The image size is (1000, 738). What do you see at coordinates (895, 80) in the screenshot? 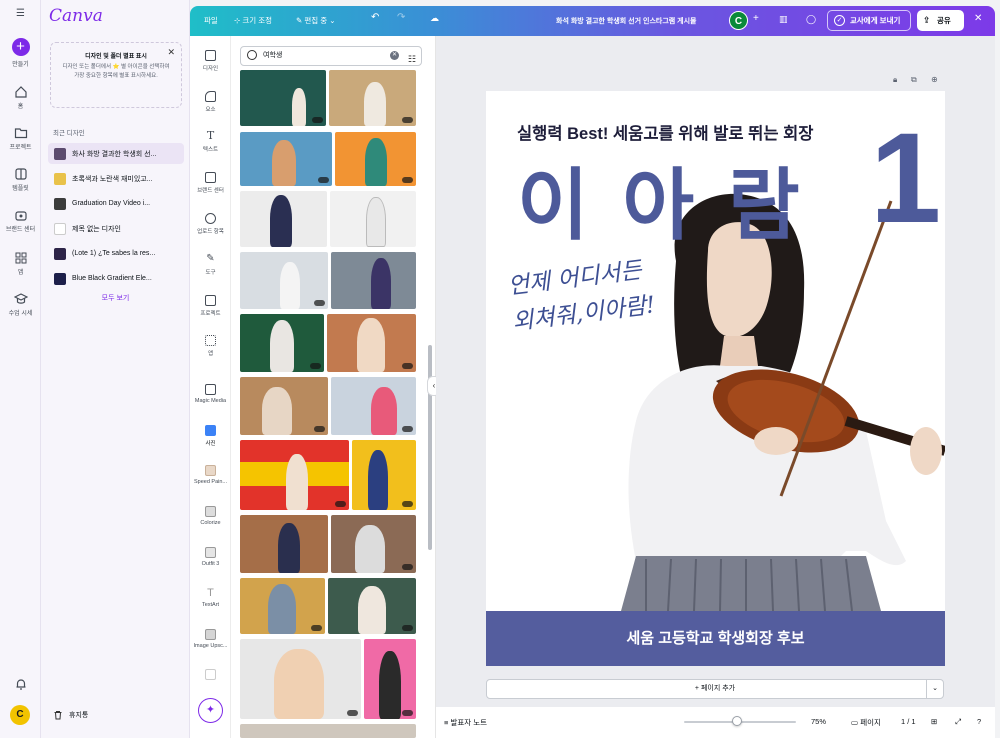
I see `lock-icon: 🔒︎` at bounding box center [895, 80].